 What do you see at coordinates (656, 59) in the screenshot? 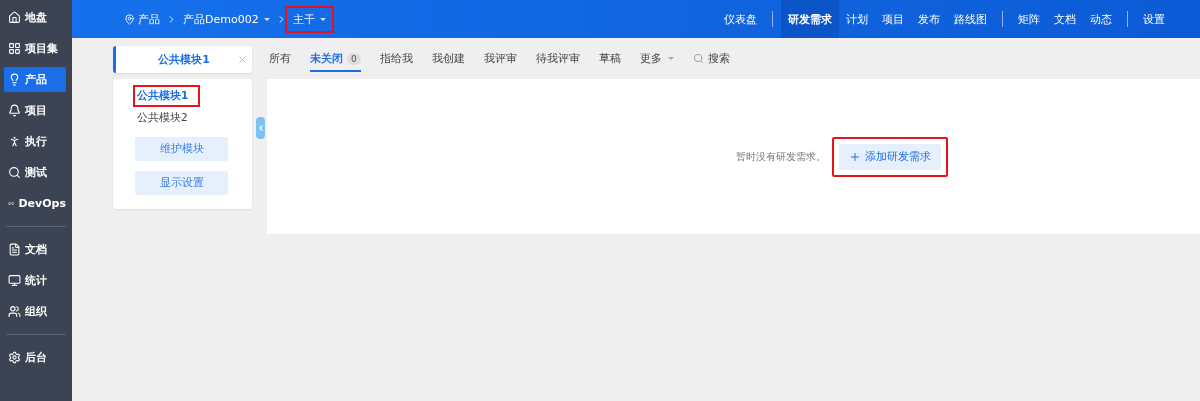
I see `more-dropdown: 更多` at bounding box center [656, 59].